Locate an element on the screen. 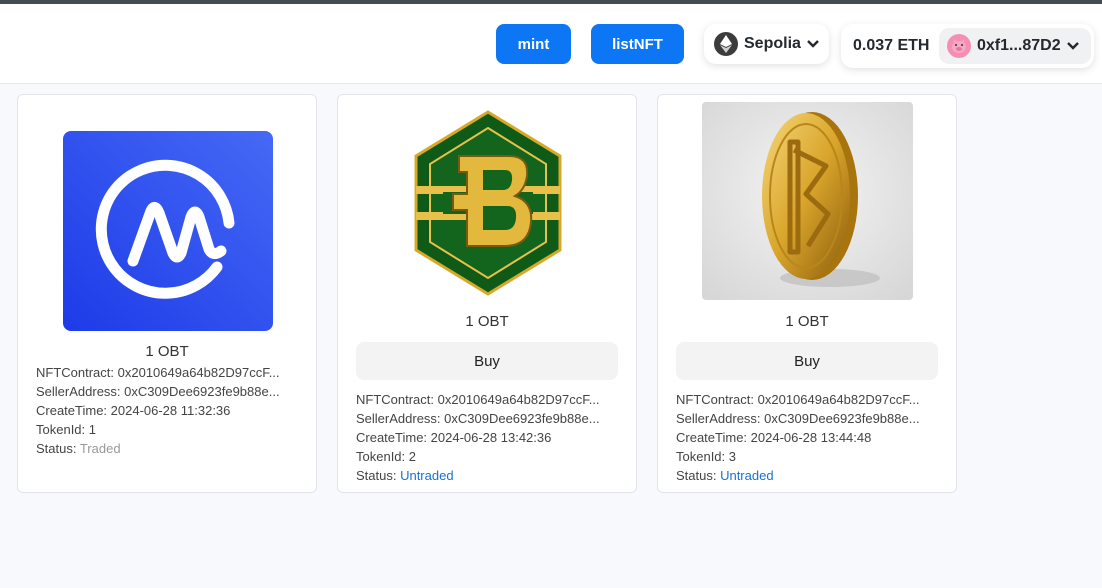  create-time: CreateTime: 2024-06-28 13:42:36 is located at coordinates (454, 437).